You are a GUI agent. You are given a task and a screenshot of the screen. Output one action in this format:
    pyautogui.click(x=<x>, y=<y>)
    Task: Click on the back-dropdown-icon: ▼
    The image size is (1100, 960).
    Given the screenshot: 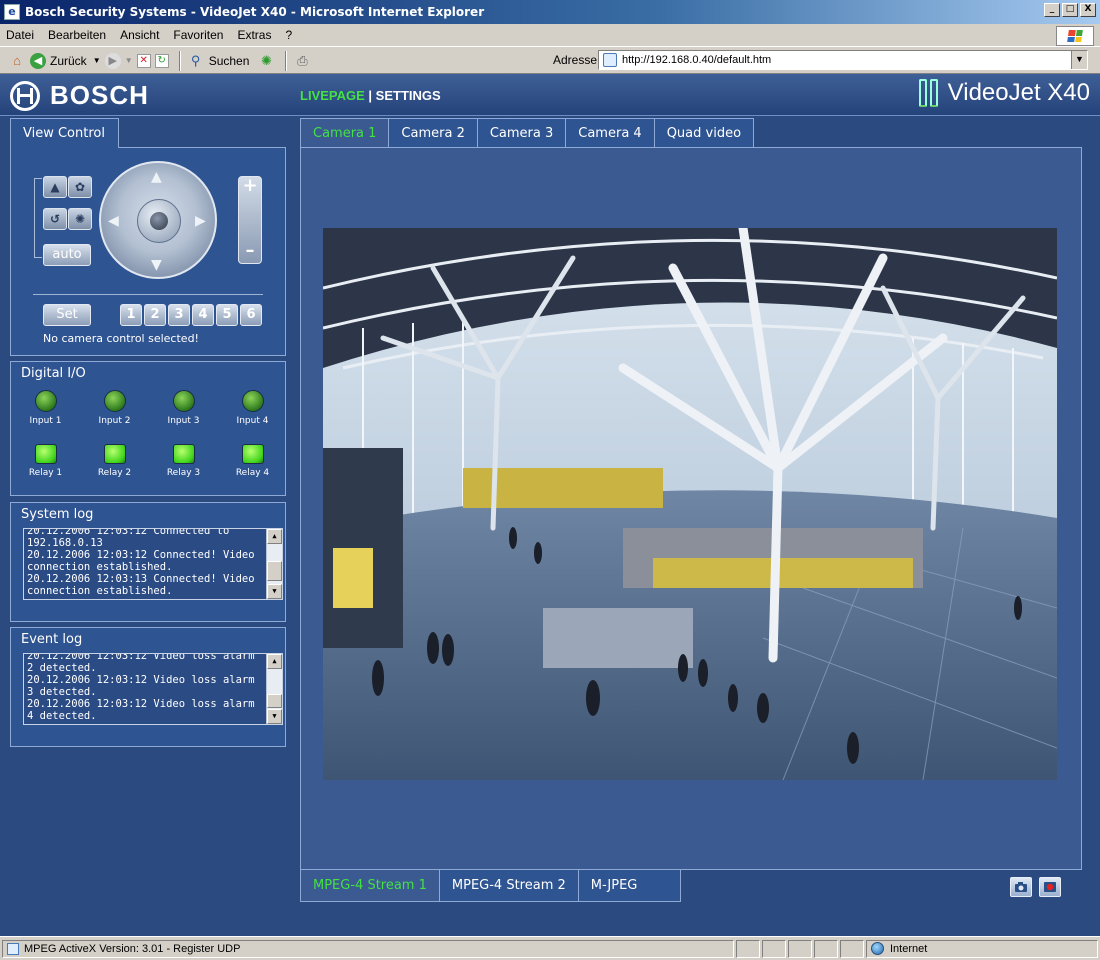 What is the action you would take?
    pyautogui.click(x=97, y=61)
    